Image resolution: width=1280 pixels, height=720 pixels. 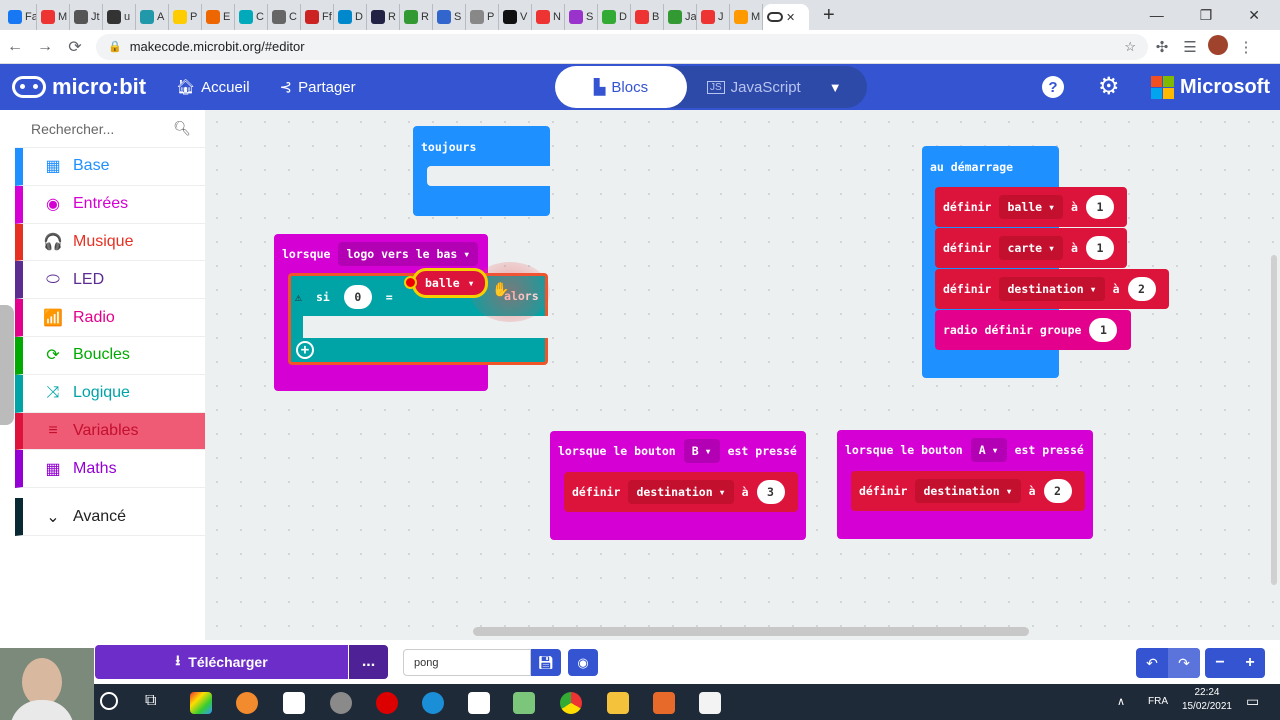 What do you see at coordinates (680, 17) in the screenshot?
I see `browser-tab: Ja` at bounding box center [680, 17].